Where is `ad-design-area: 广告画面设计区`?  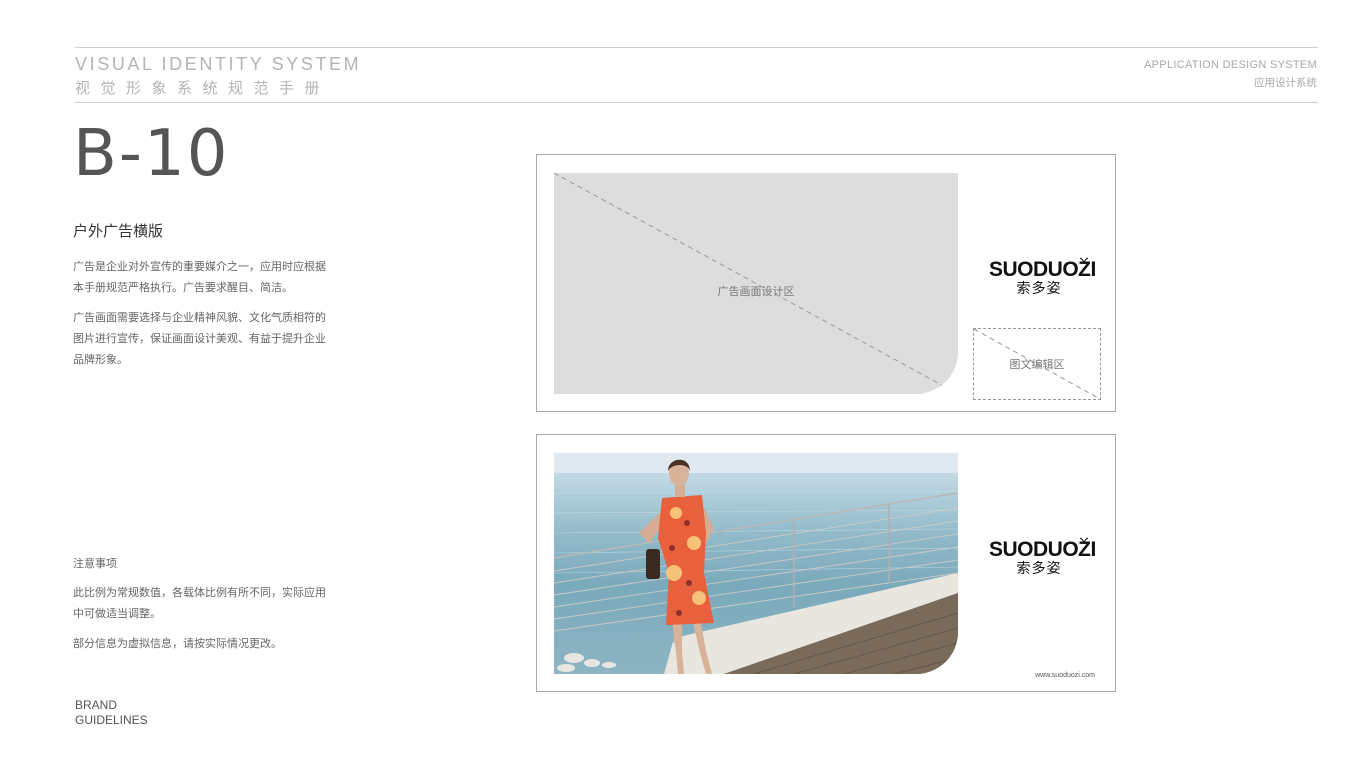
ad-design-area: 广告画面设计区 is located at coordinates (756, 283).